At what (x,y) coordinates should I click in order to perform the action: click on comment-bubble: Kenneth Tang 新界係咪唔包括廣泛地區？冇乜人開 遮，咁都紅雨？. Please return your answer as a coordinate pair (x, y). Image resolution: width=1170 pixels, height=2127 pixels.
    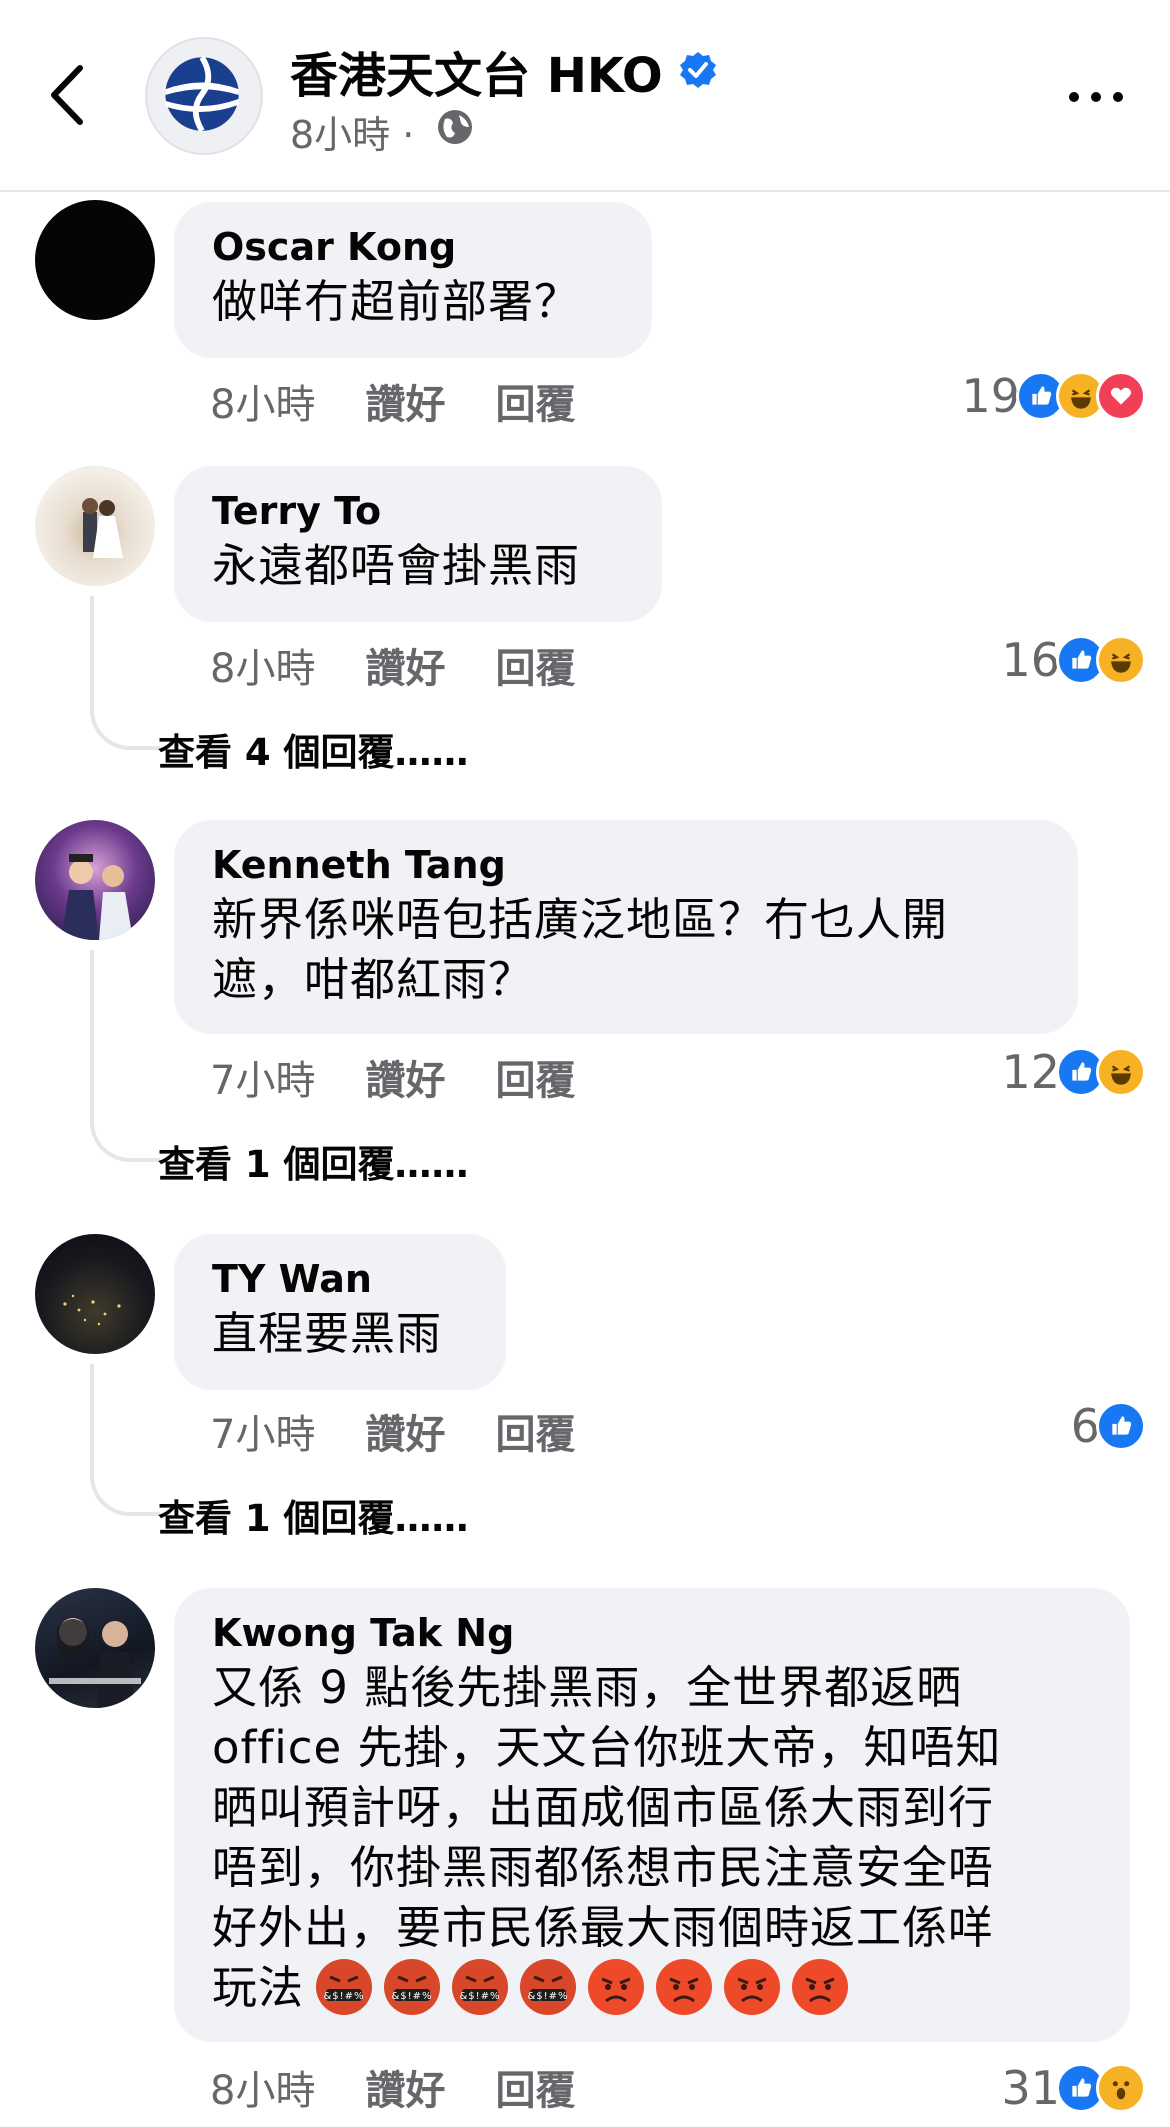
    Looking at the image, I should click on (626, 927).